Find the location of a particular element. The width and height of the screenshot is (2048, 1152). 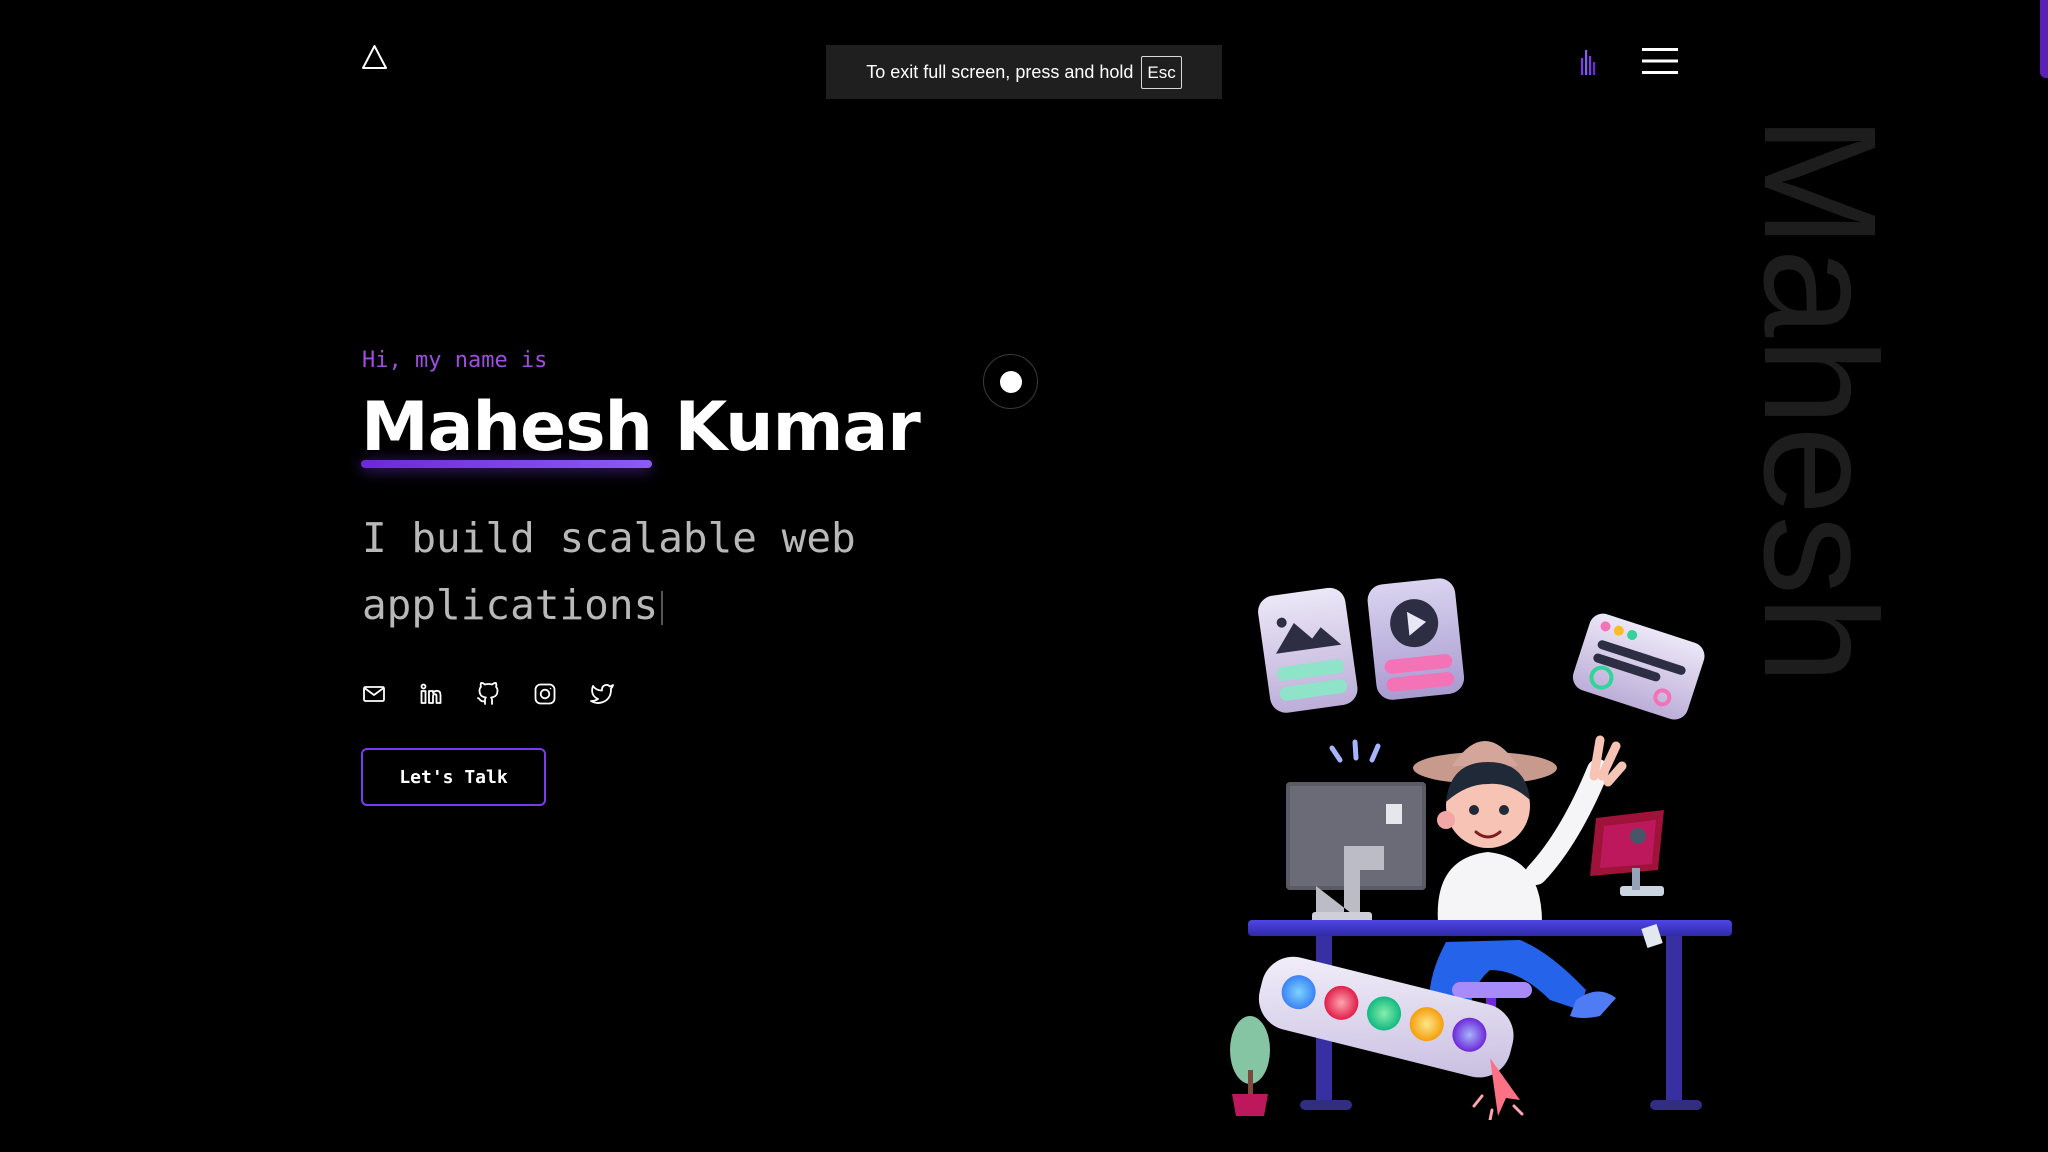

hero-tagline-text: I build scalable web applications is located at coordinates (609, 571).